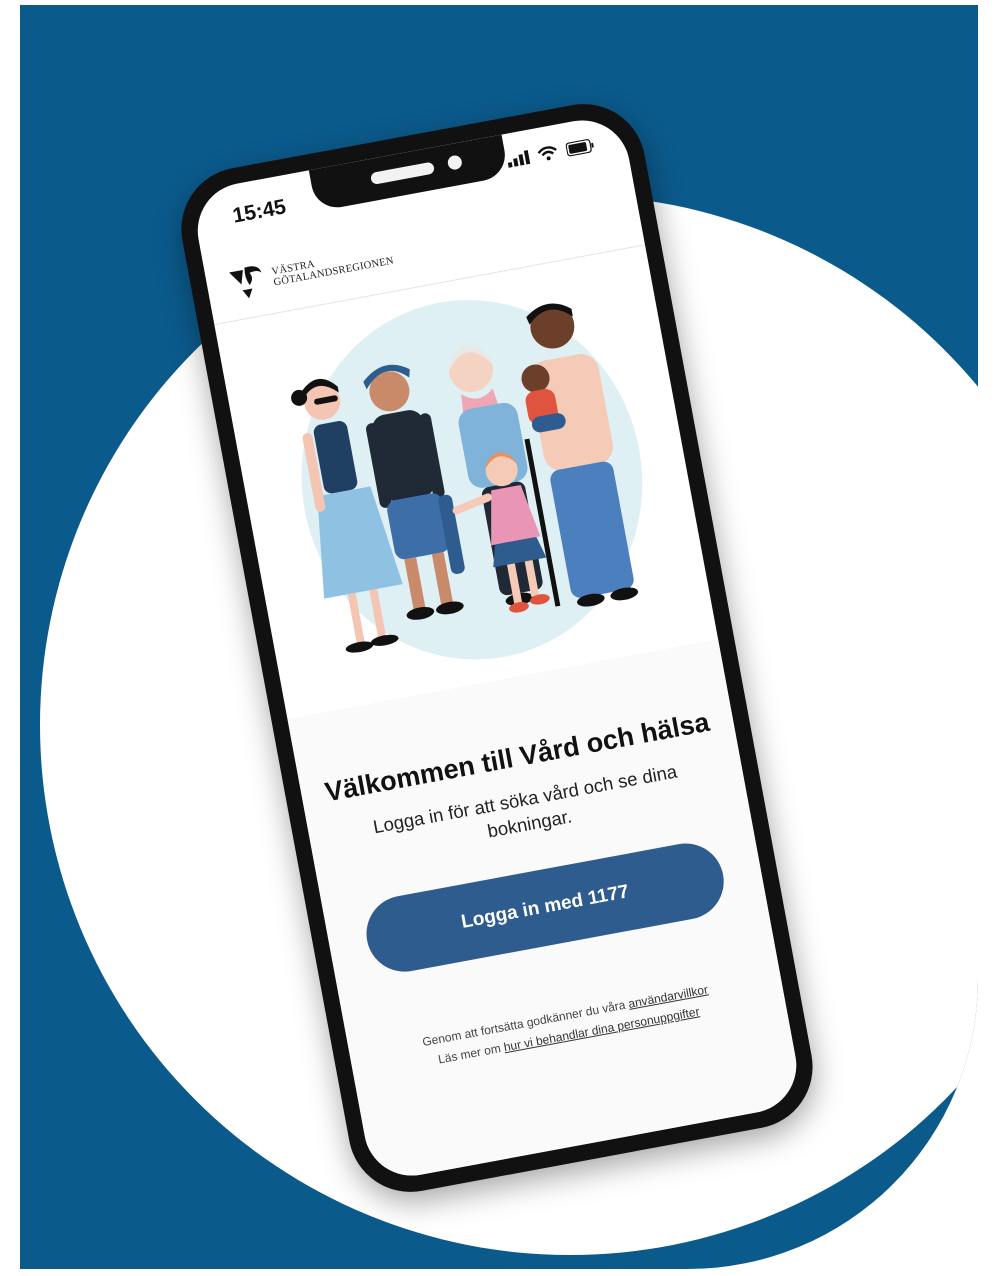 The height and width of the screenshot is (1276, 994). I want to click on group-of-people-illustration, so click(467, 480).